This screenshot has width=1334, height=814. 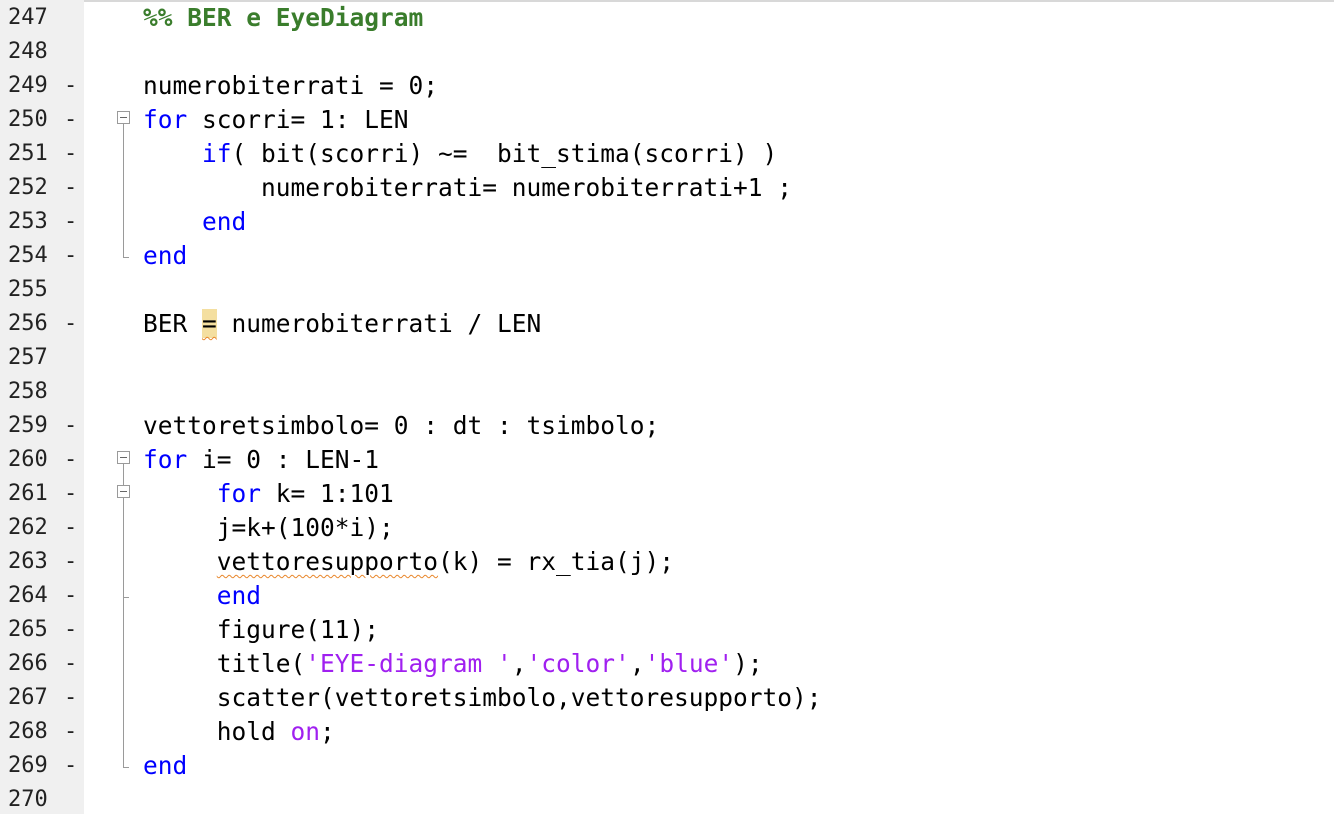 I want to click on line-number: 255, so click(x=28, y=289).